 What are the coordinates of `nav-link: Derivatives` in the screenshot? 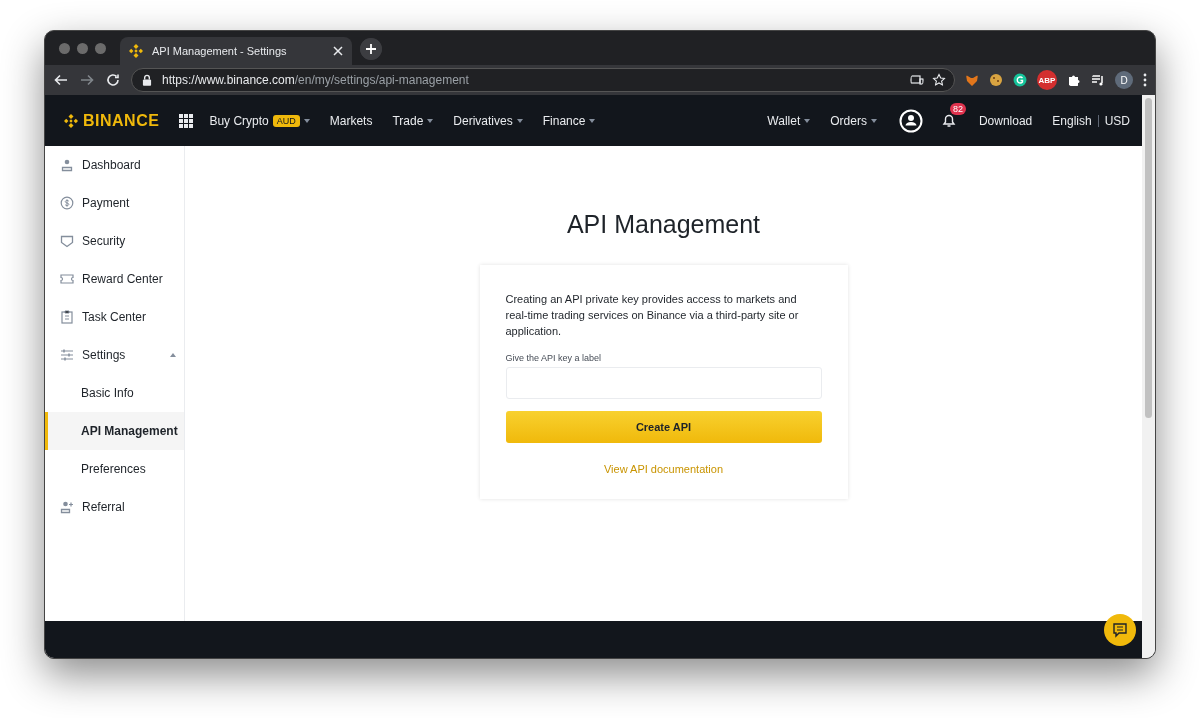 It's located at (488, 120).